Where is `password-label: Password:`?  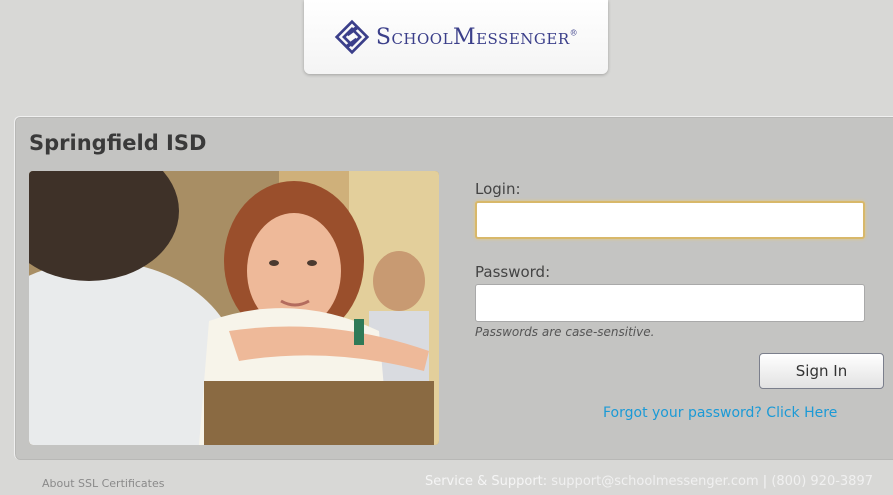
password-label: Password: is located at coordinates (513, 272).